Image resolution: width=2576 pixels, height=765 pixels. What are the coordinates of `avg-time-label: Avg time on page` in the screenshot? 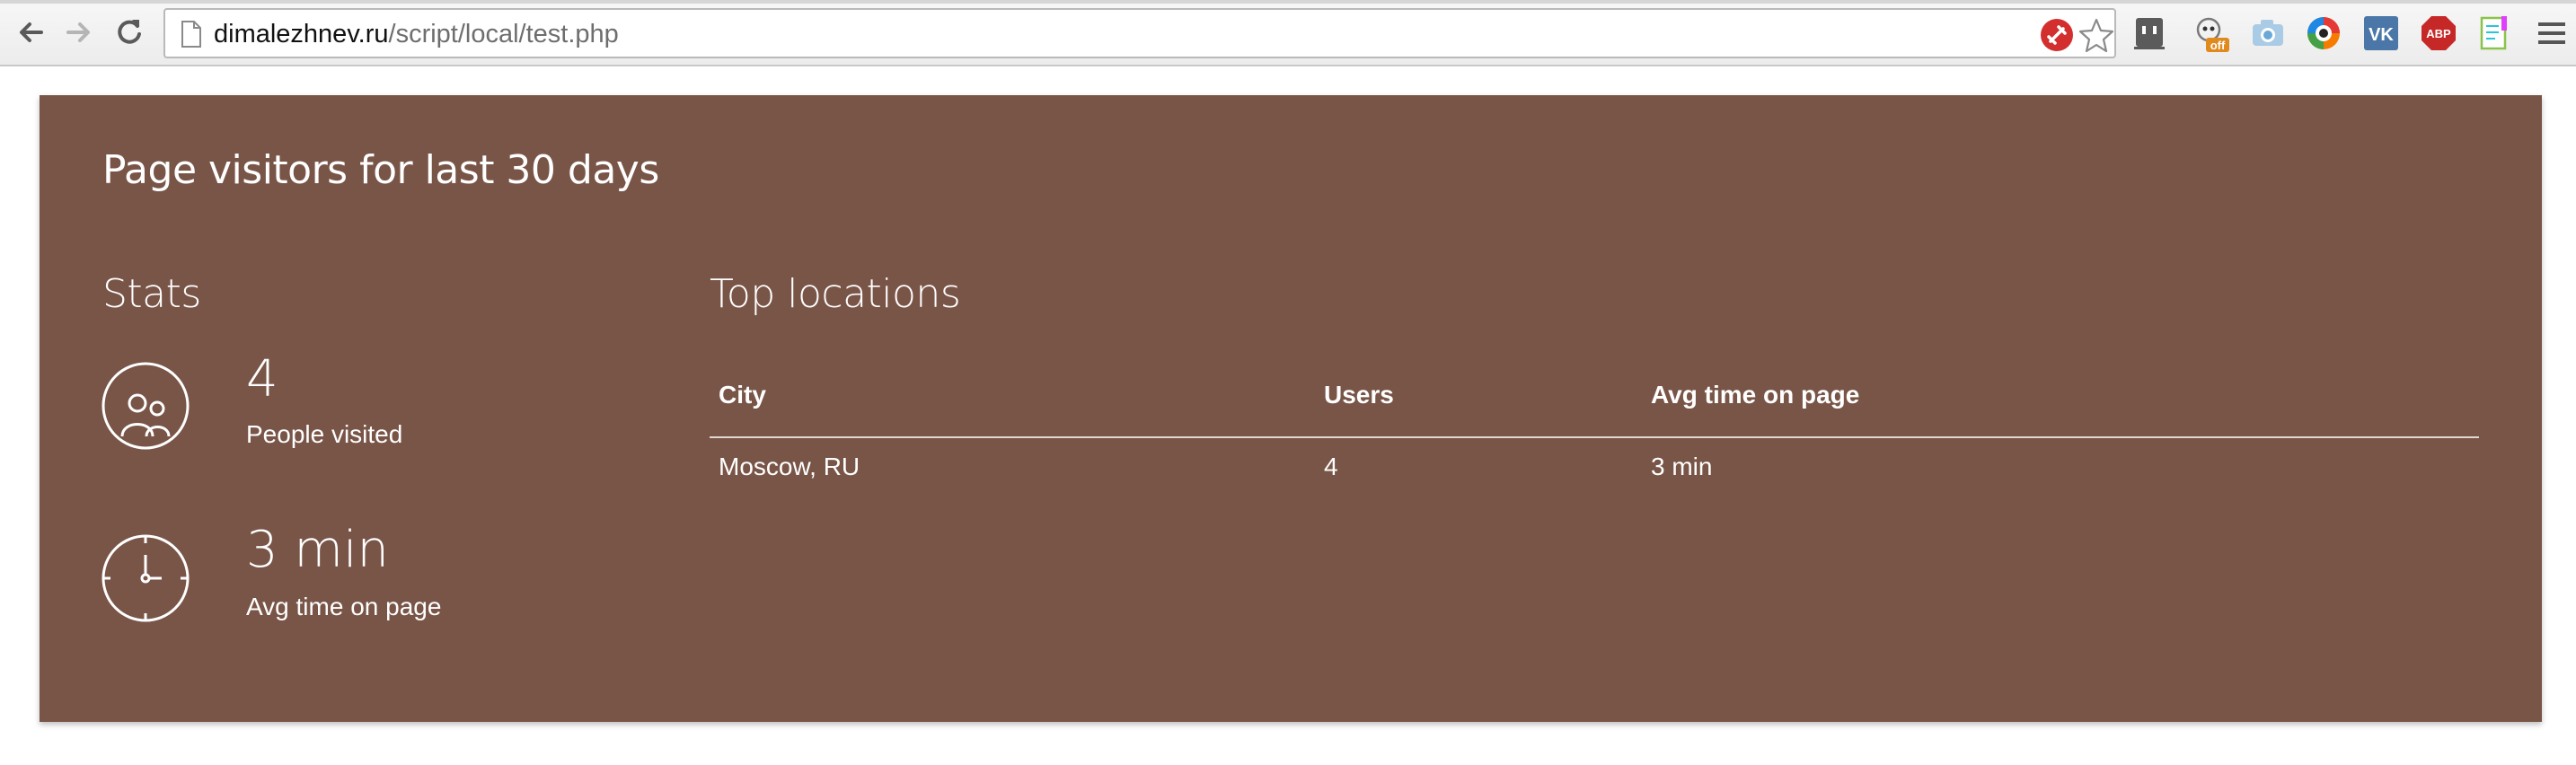 It's located at (344, 606).